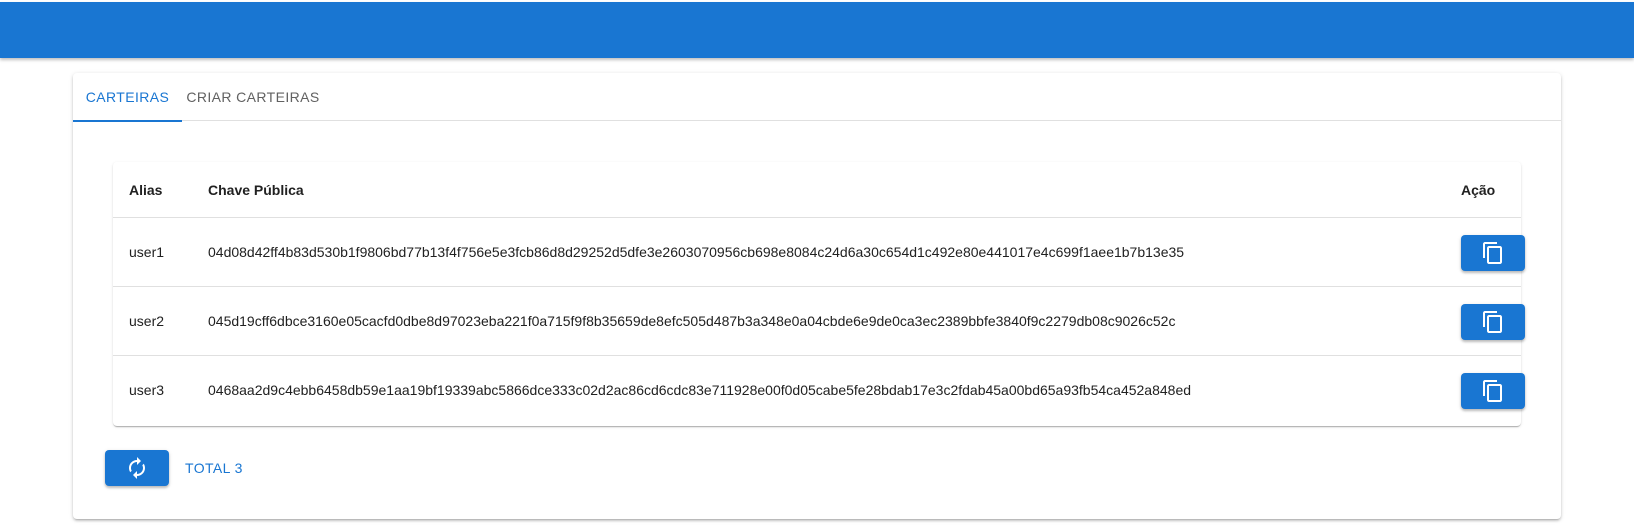  I want to click on tab-criar-carteiras-label: CRIAR CARTEIRAS, so click(253, 97).